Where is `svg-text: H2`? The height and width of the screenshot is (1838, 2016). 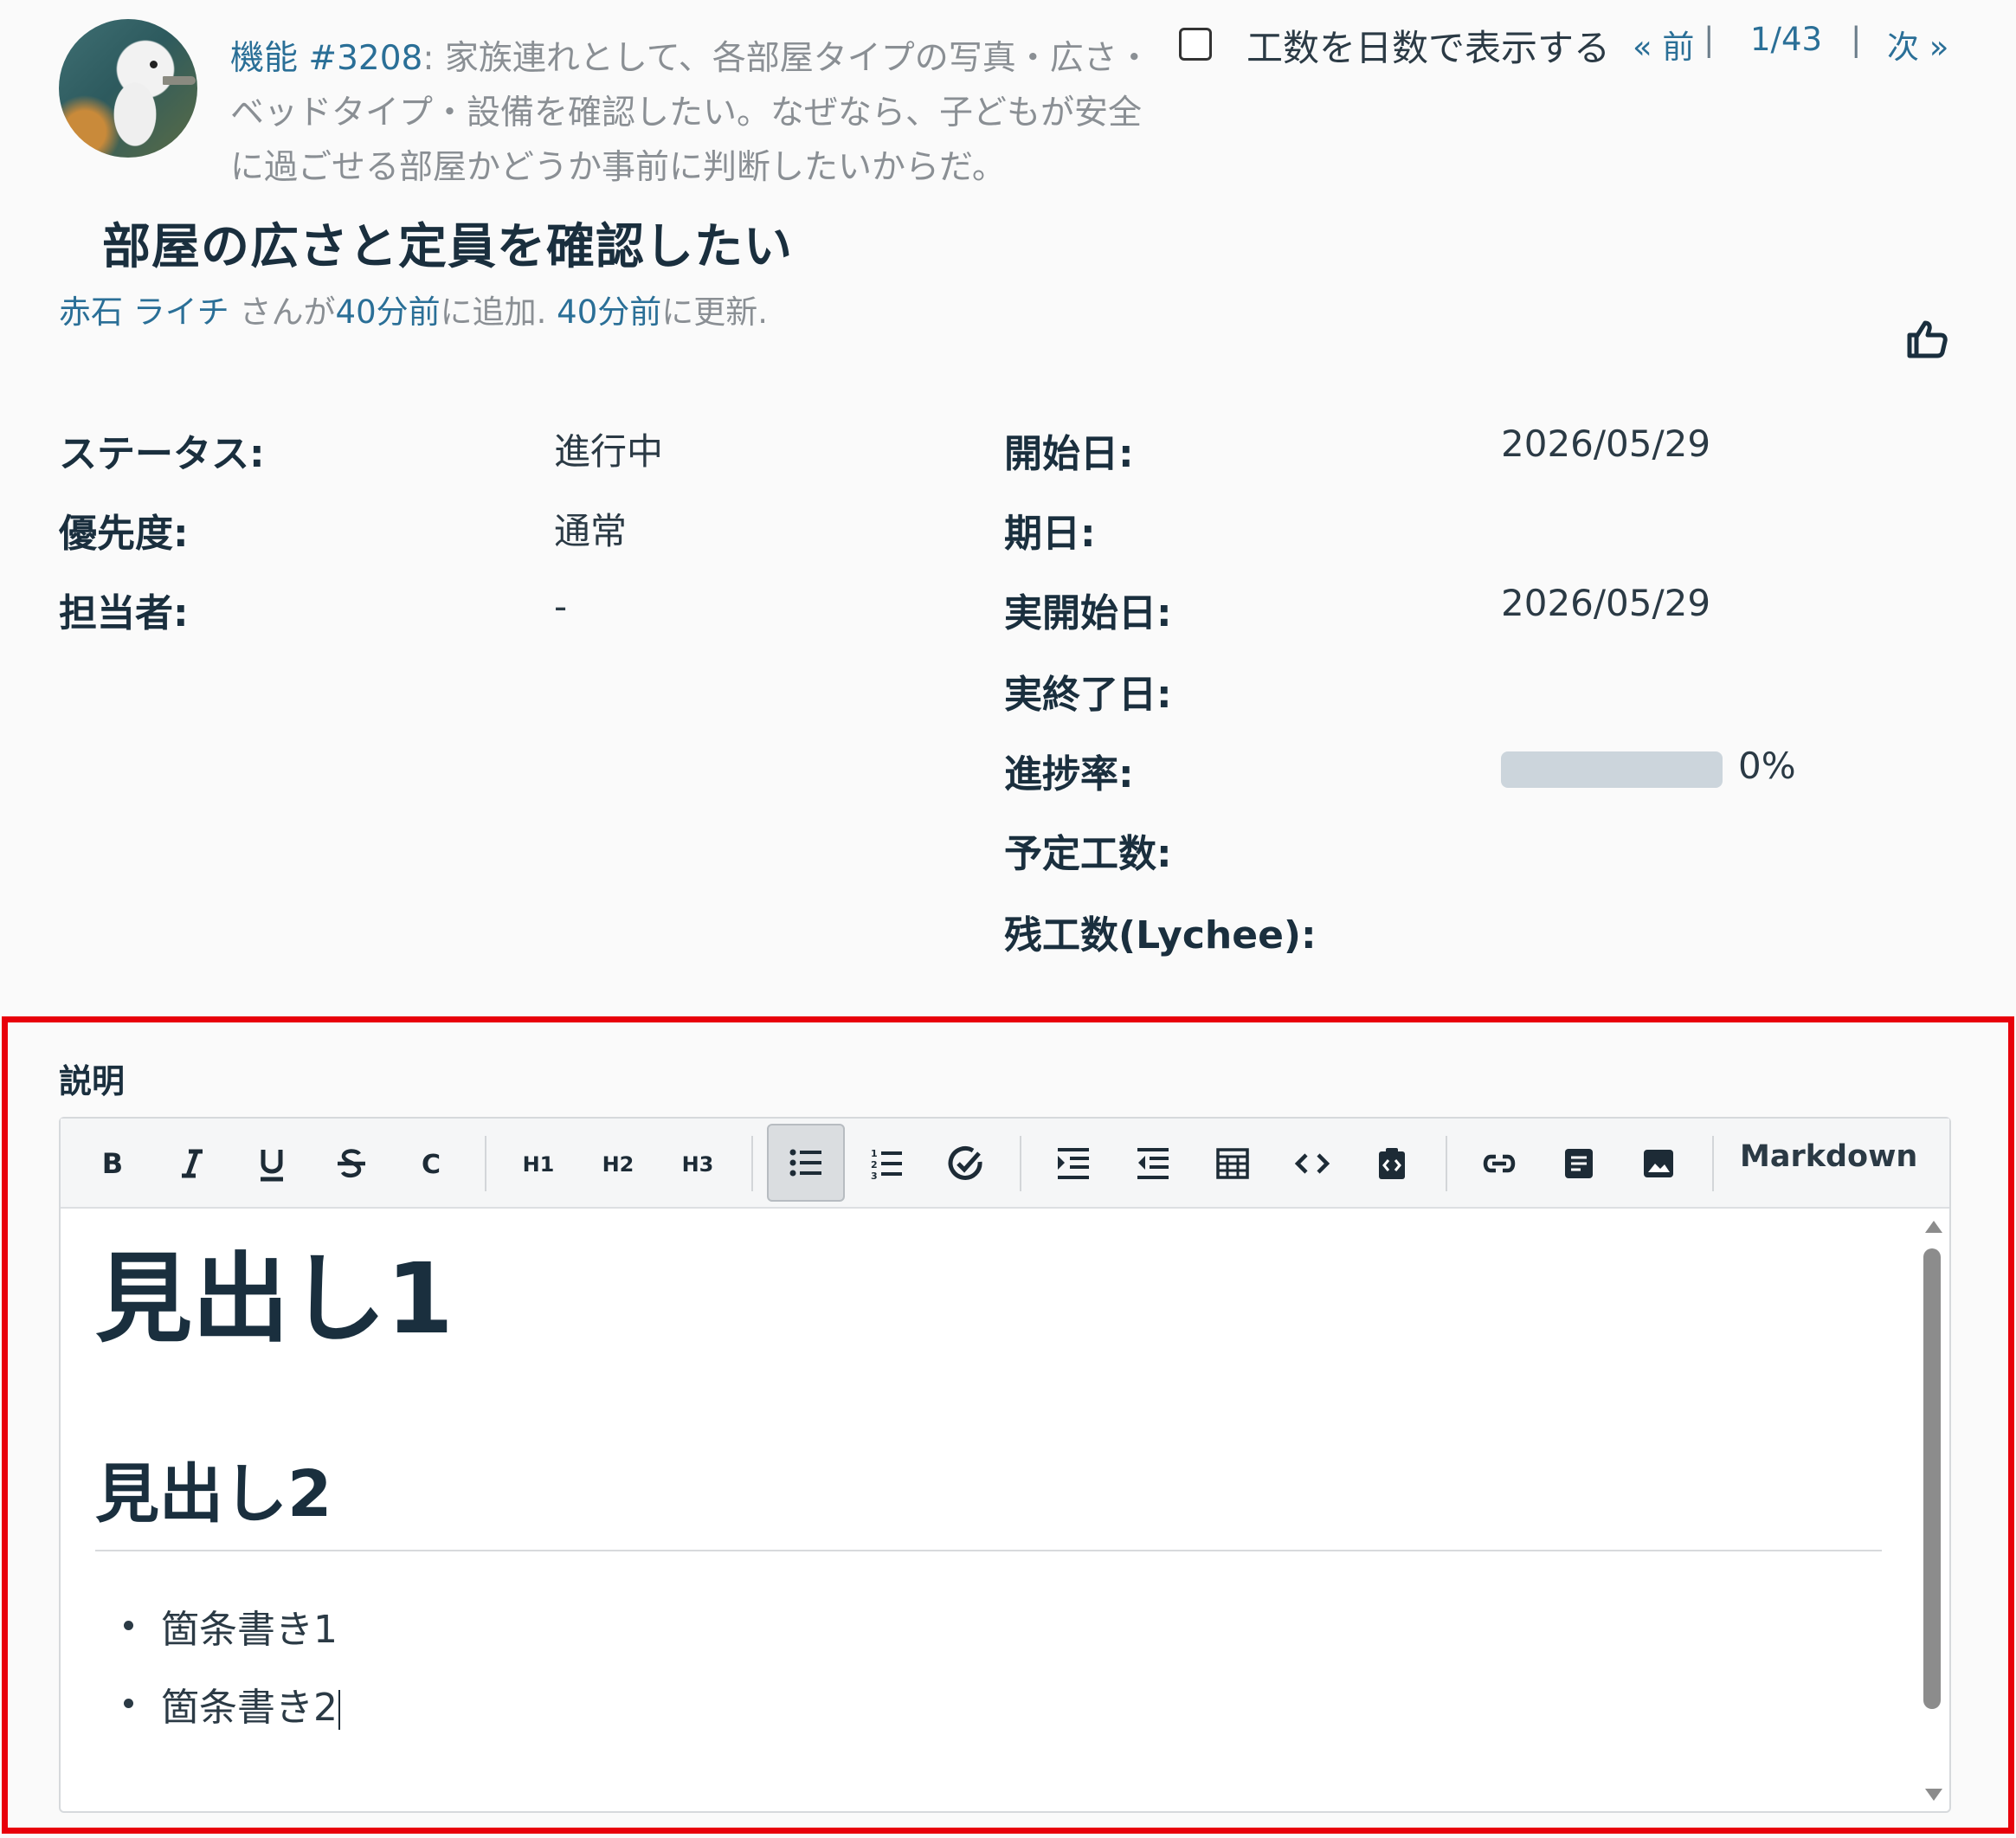 svg-text: H2 is located at coordinates (618, 1164).